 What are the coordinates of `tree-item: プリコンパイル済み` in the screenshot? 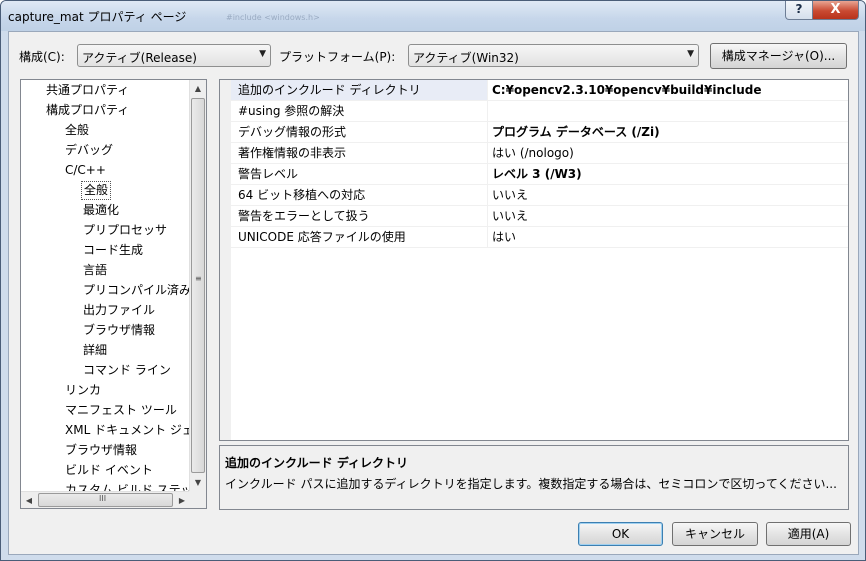 It's located at (137, 290).